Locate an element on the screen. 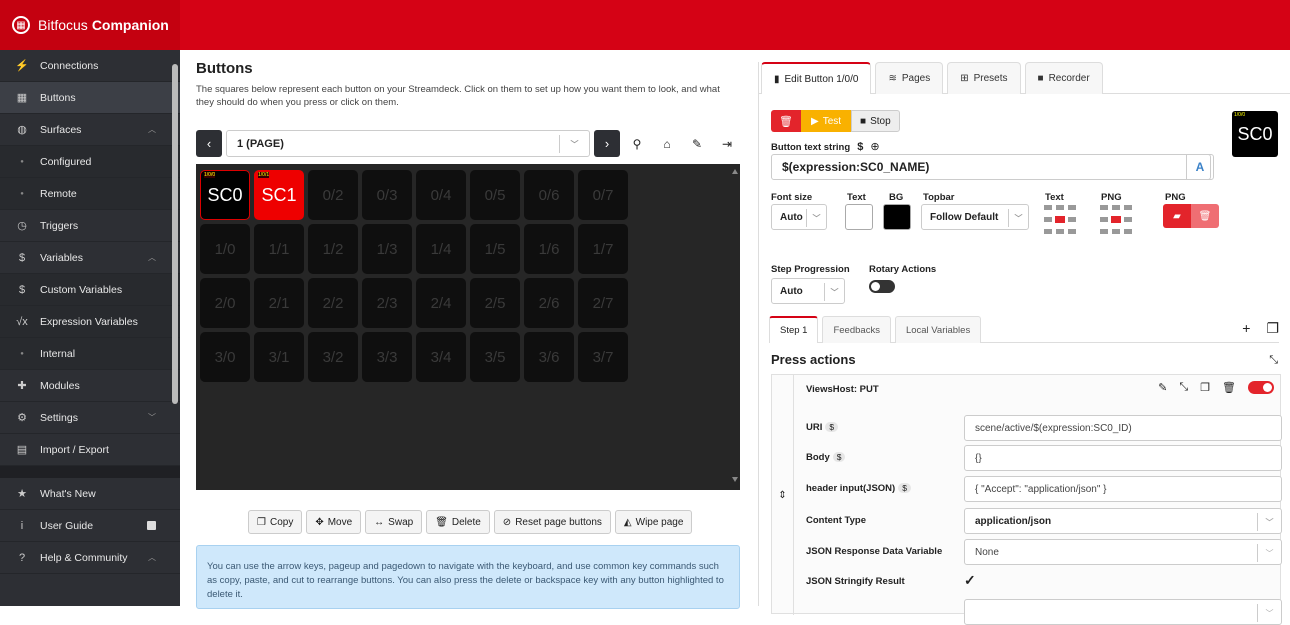  grid-button: 1/4 is located at coordinates (441, 249).